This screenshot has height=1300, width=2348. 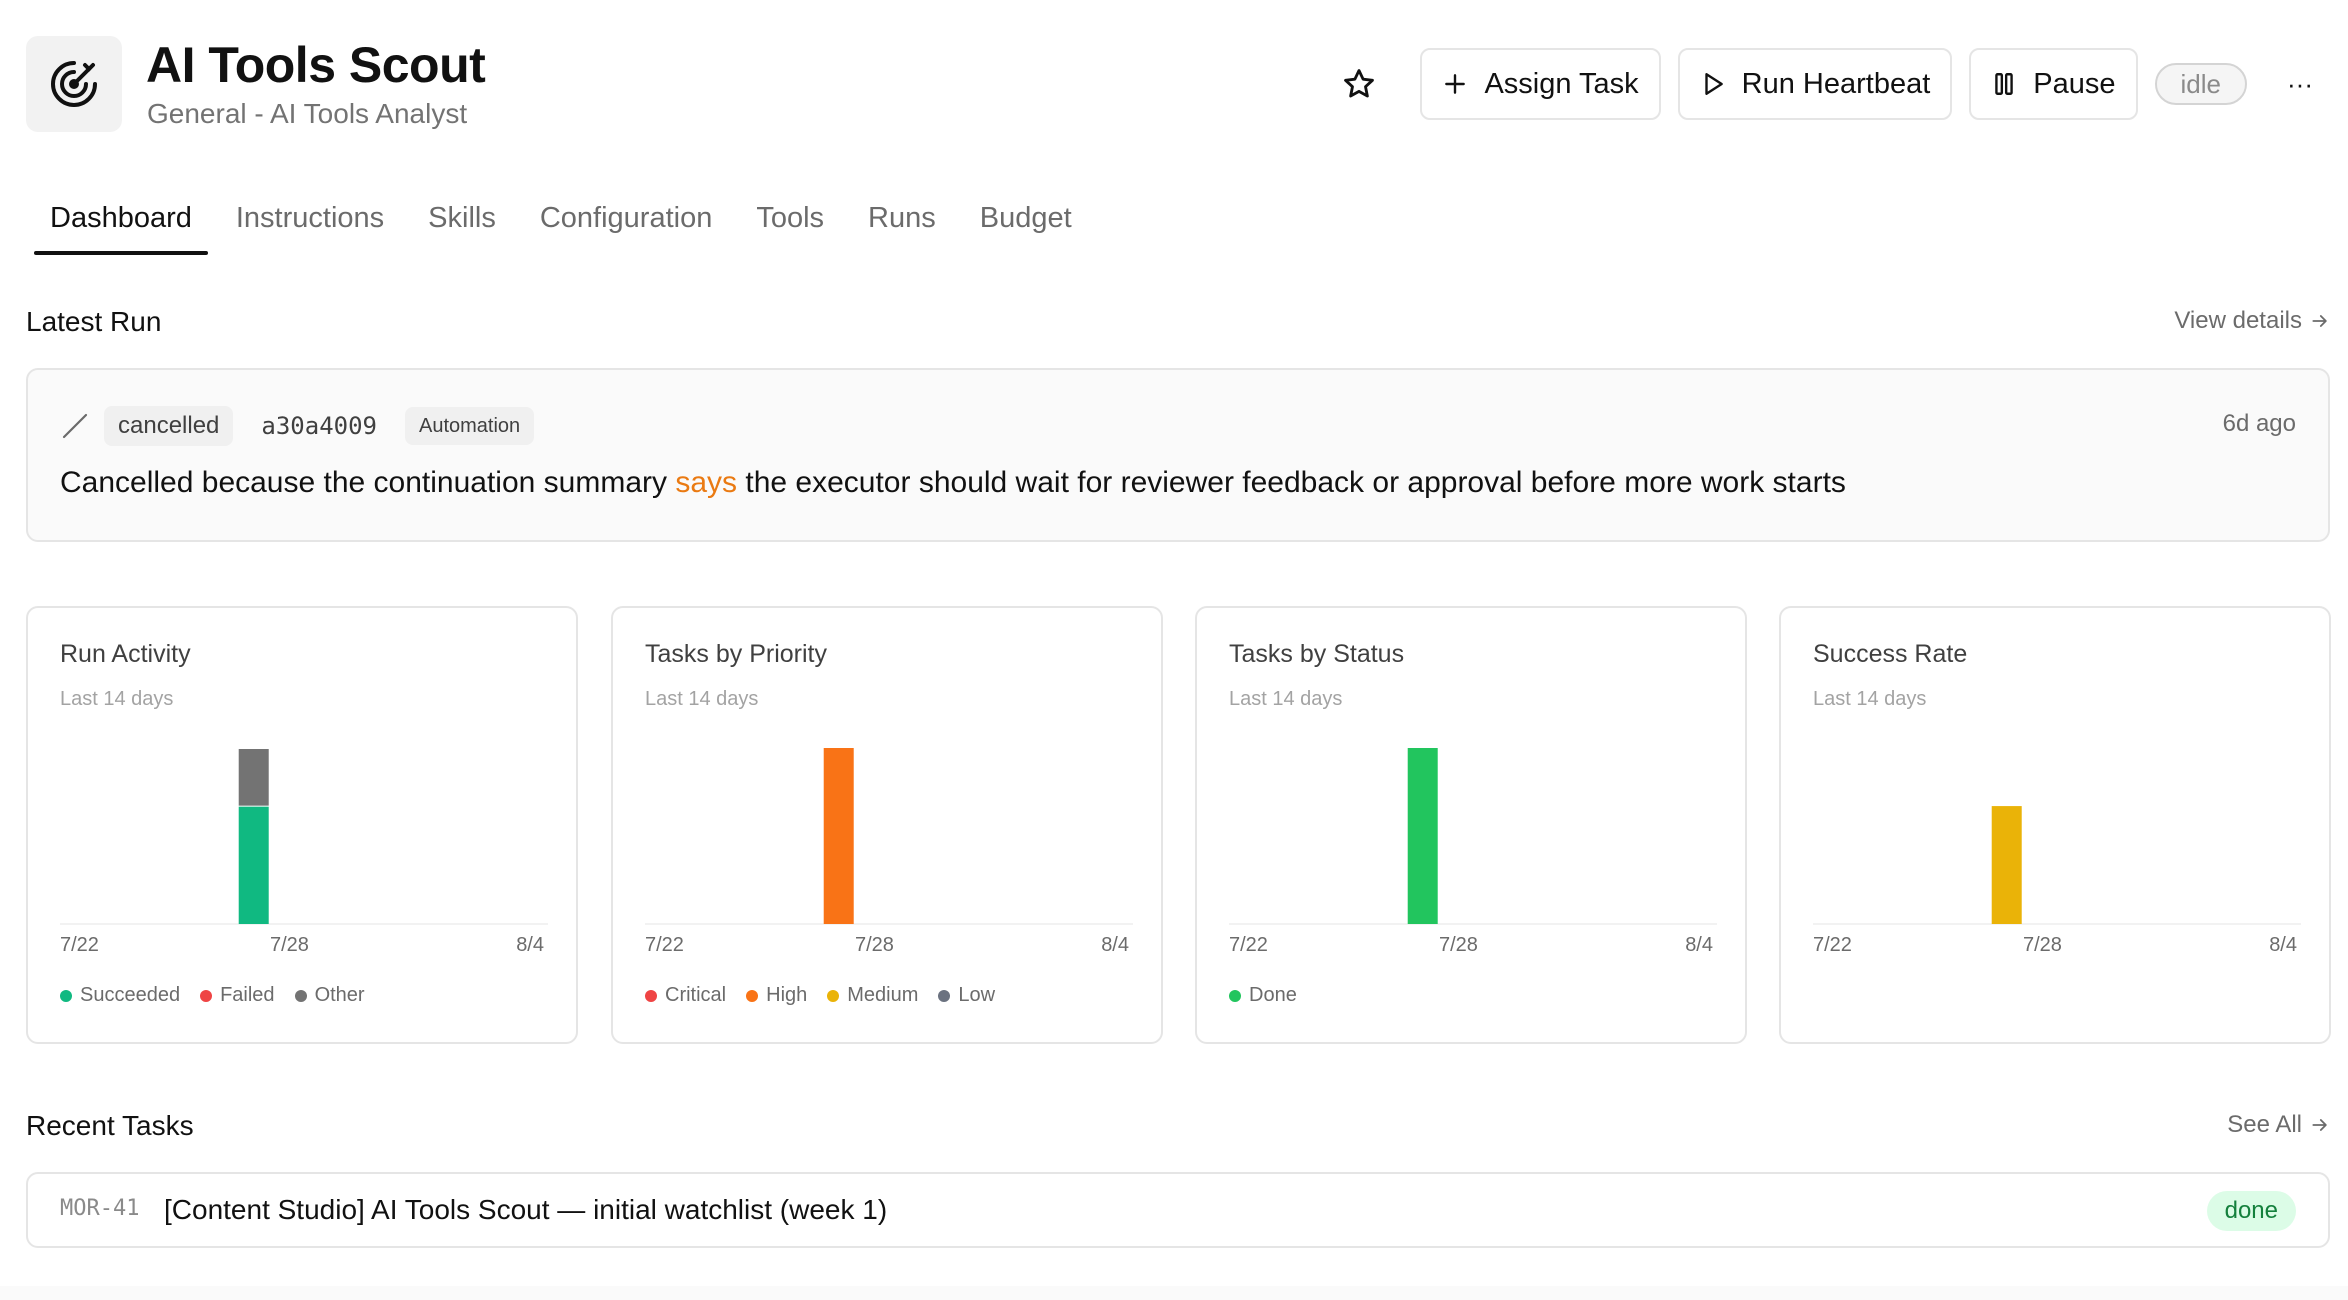 I want to click on legend-item-low: Low, so click(x=966, y=995).